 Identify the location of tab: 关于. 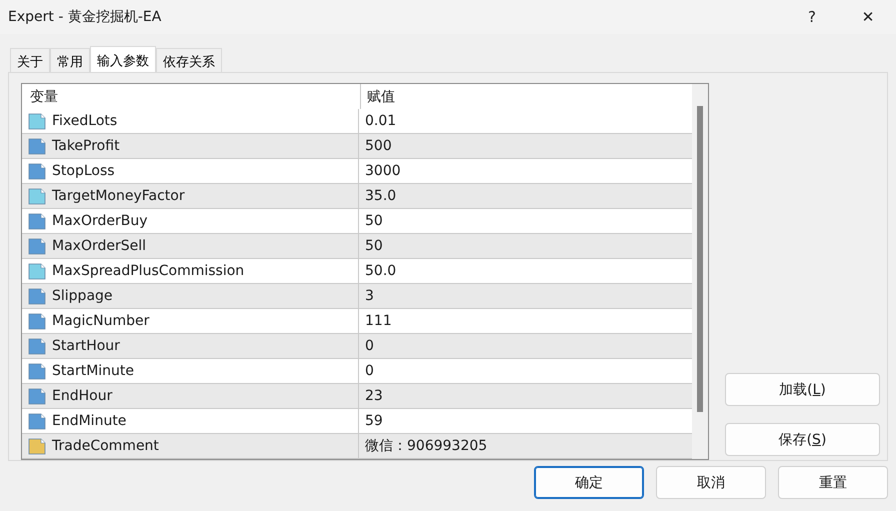
(30, 61).